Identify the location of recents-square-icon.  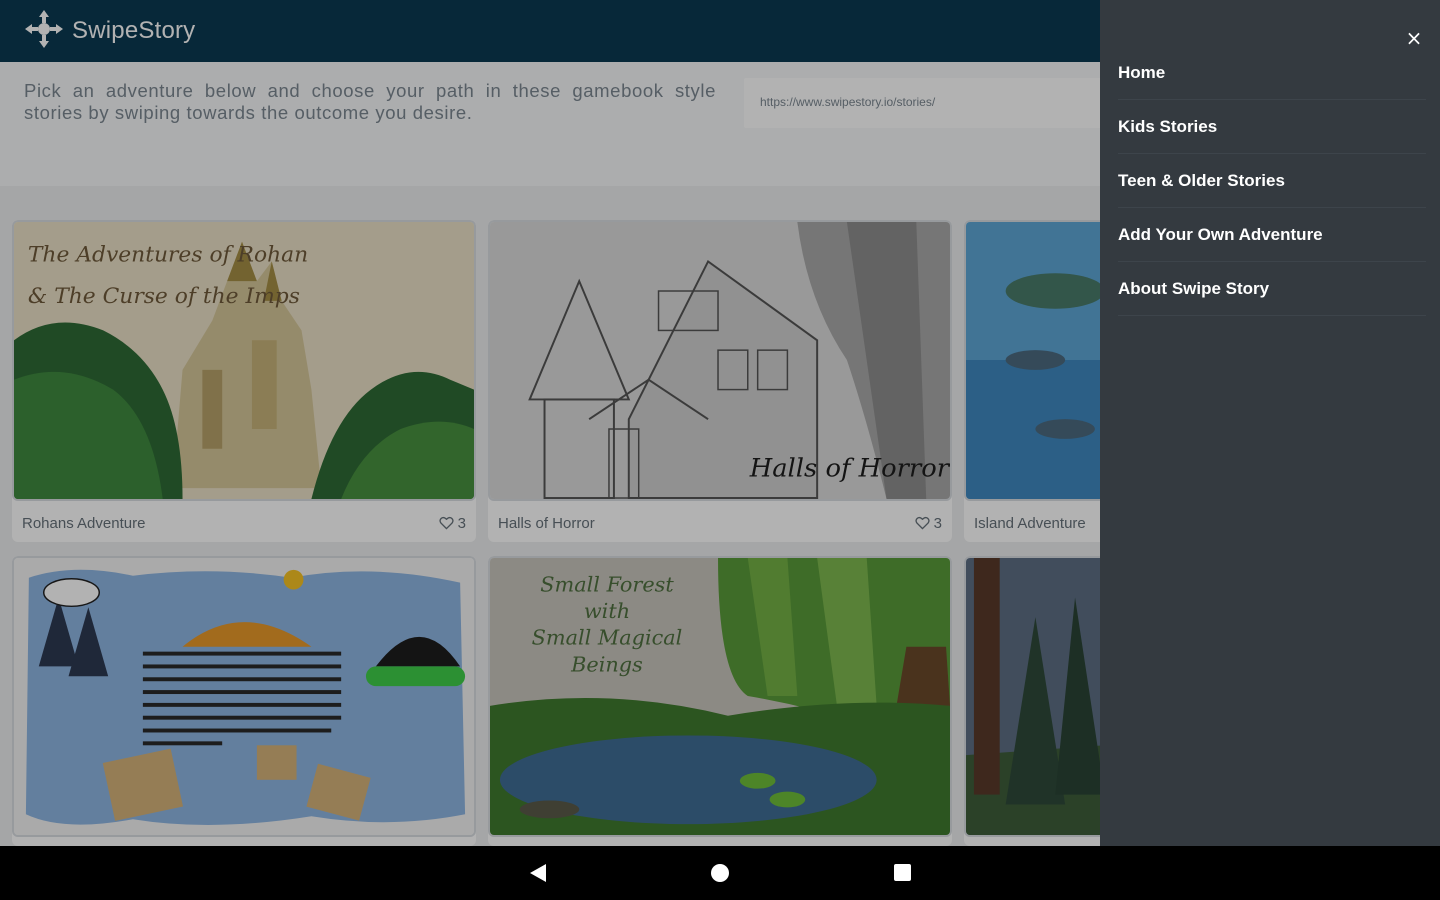
(902, 872).